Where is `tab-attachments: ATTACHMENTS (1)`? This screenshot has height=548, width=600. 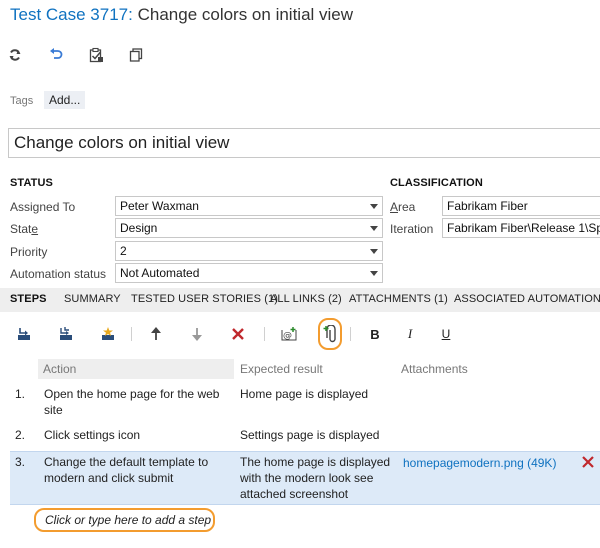 tab-attachments: ATTACHMENTS (1) is located at coordinates (398, 299).